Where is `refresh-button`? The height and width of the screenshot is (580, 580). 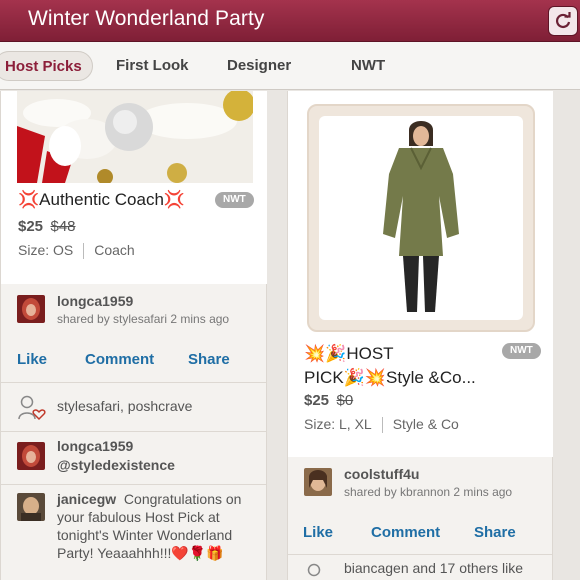
refresh-button is located at coordinates (563, 21).